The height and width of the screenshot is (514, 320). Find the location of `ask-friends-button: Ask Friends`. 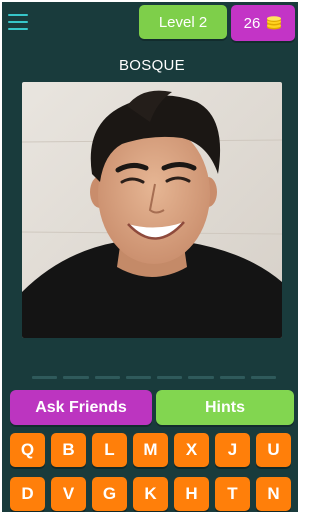

ask-friends-button: Ask Friends is located at coordinates (81, 407).